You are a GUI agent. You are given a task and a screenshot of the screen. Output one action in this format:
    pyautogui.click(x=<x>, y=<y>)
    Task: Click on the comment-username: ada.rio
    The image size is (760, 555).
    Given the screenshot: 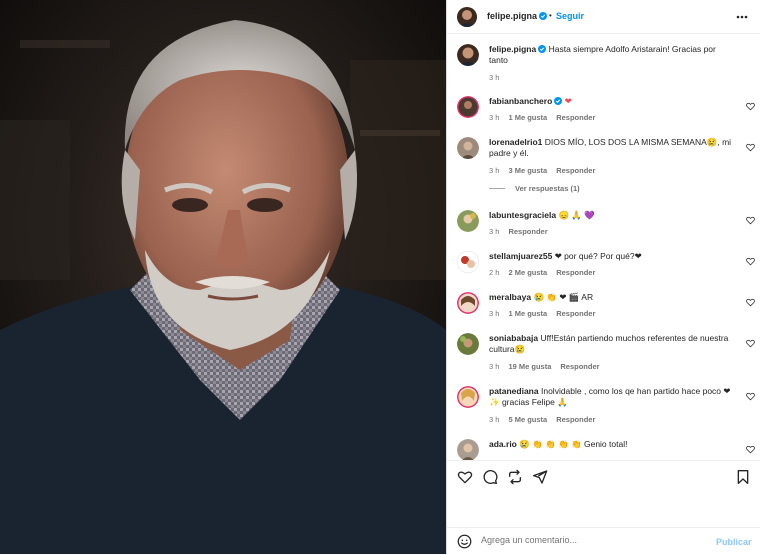 What is the action you would take?
    pyautogui.click(x=503, y=444)
    